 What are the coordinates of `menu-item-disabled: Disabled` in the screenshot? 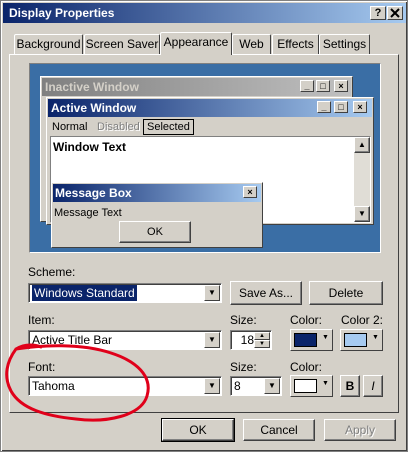 It's located at (118, 127).